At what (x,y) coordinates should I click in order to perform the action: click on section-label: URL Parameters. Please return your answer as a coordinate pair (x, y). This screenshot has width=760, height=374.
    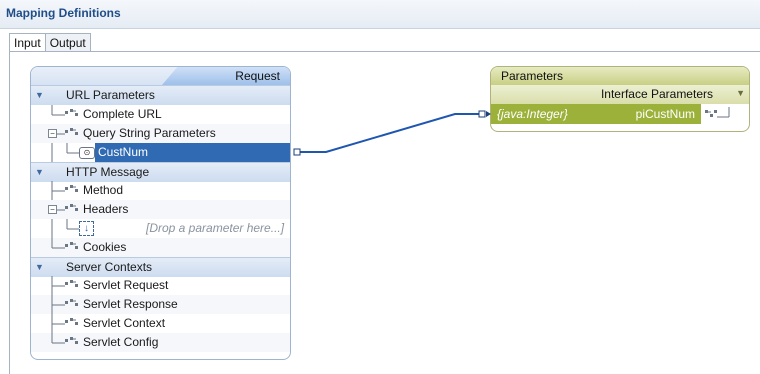
    Looking at the image, I should click on (110, 95).